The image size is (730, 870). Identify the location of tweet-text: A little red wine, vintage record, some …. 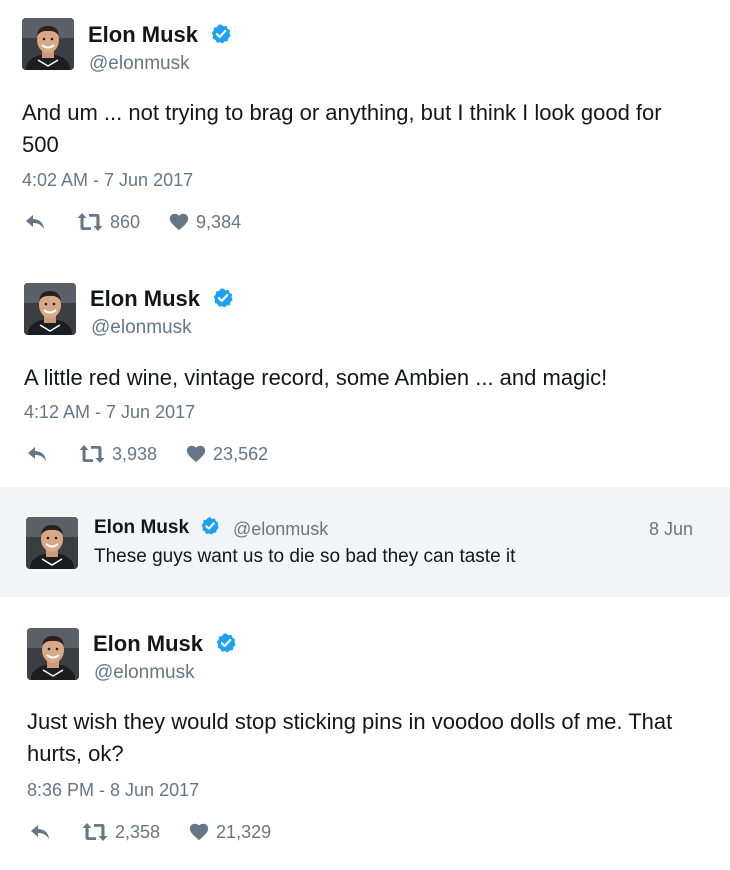
(316, 377).